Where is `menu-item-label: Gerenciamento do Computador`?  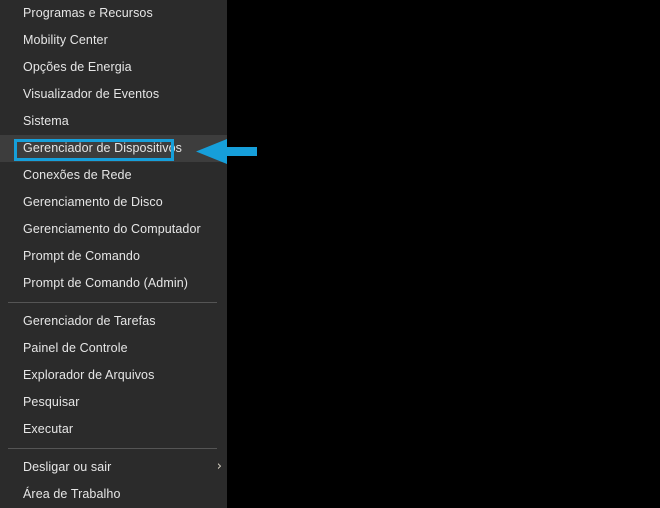
menu-item-label: Gerenciamento do Computador is located at coordinates (112, 229).